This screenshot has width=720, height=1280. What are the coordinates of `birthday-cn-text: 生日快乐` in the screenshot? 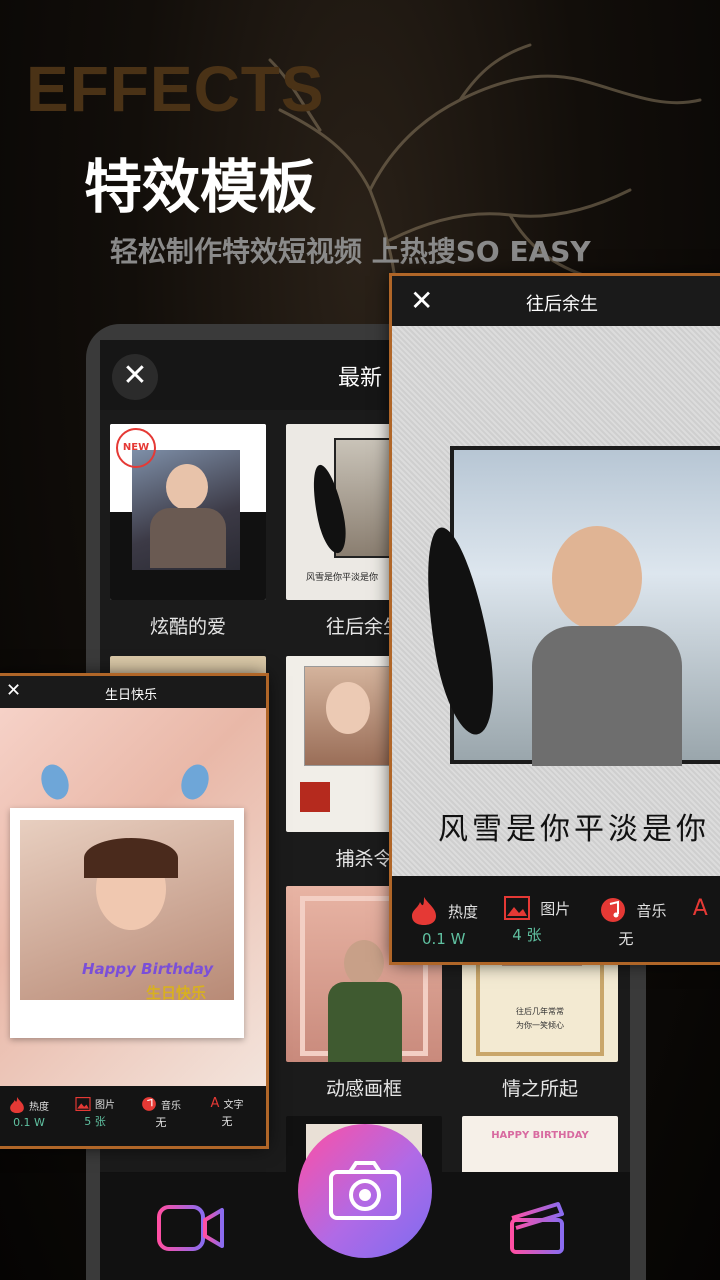 It's located at (176, 993).